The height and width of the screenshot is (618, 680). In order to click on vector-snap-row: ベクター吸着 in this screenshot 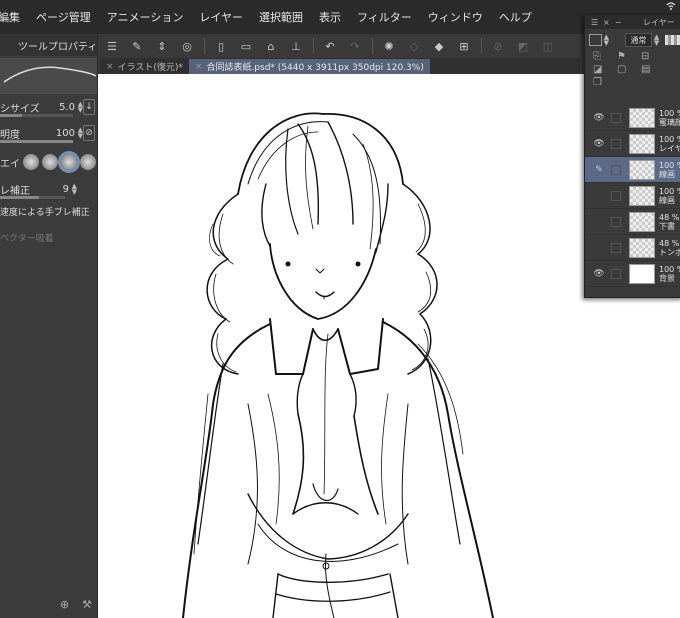, I will do `click(48, 237)`.